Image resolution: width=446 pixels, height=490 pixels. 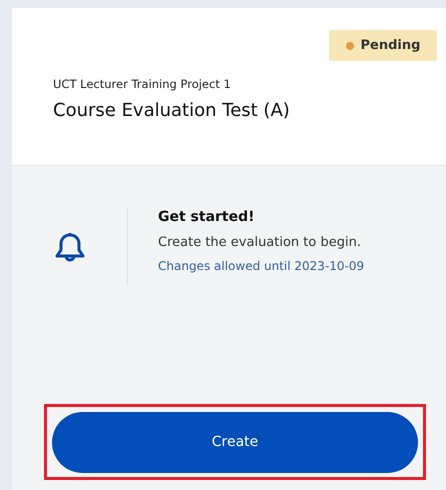 I want to click on create-button: Create, so click(x=235, y=442).